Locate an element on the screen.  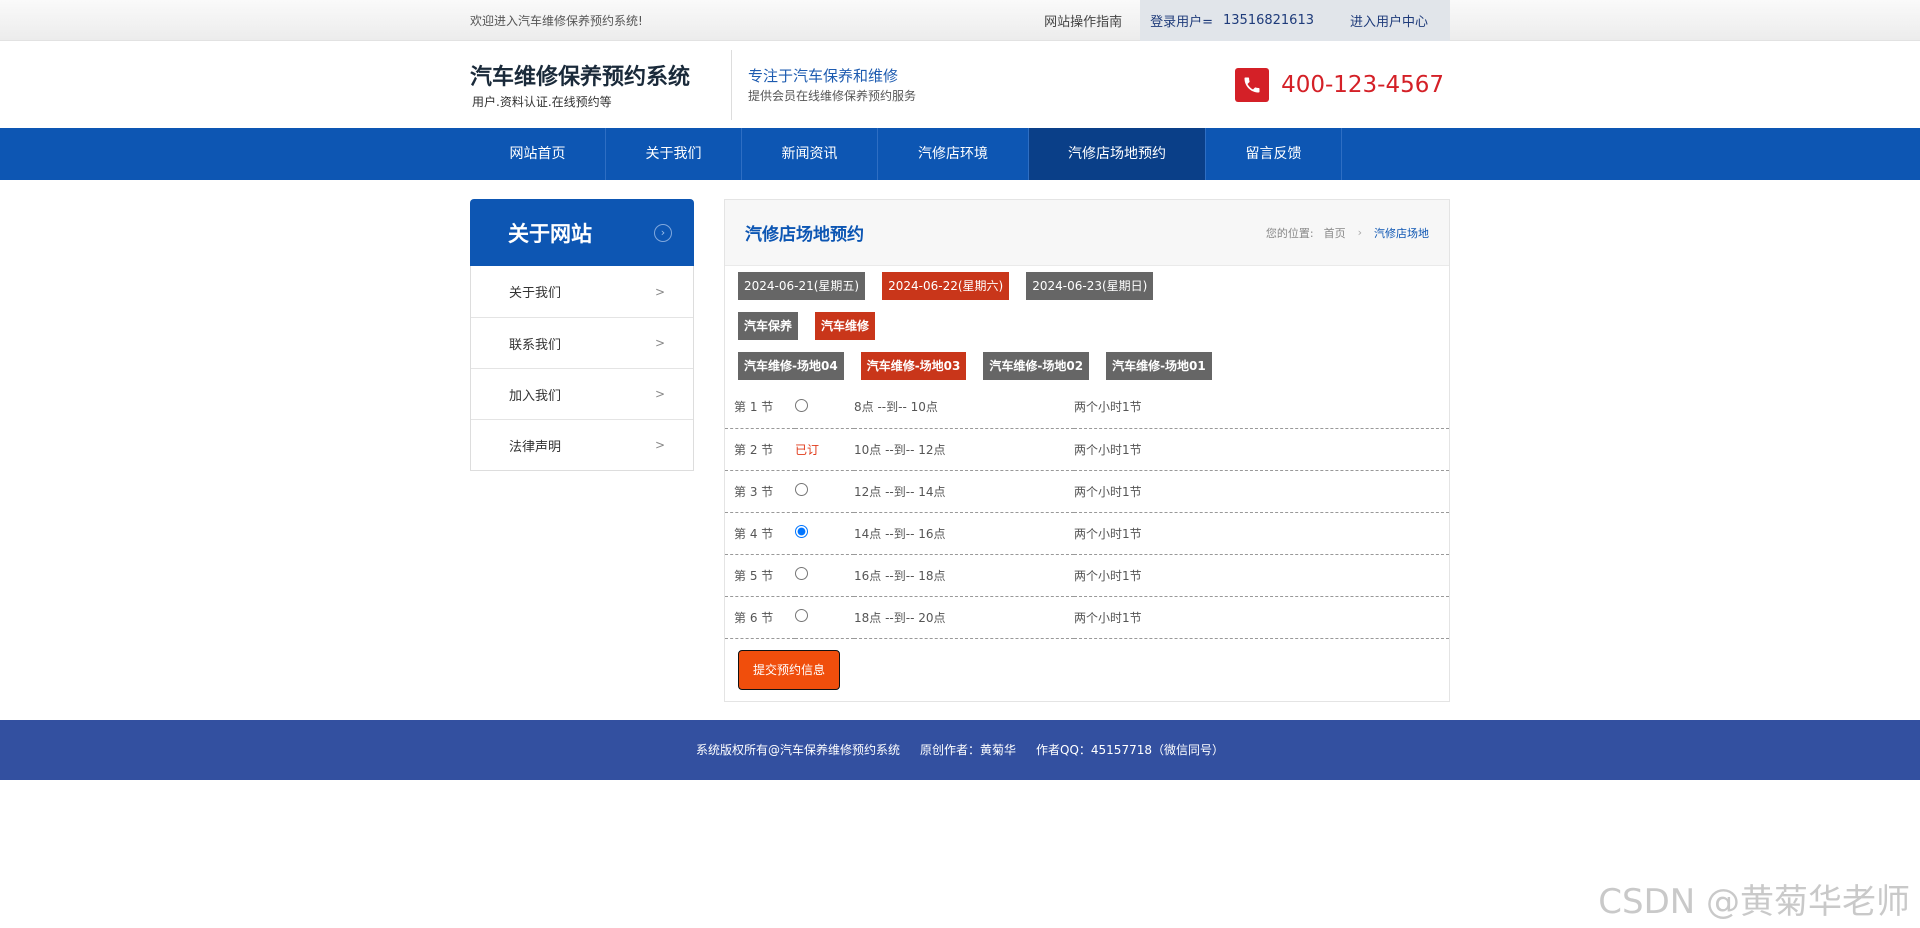
slot-label: 第 5 节 is located at coordinates (760, 575).